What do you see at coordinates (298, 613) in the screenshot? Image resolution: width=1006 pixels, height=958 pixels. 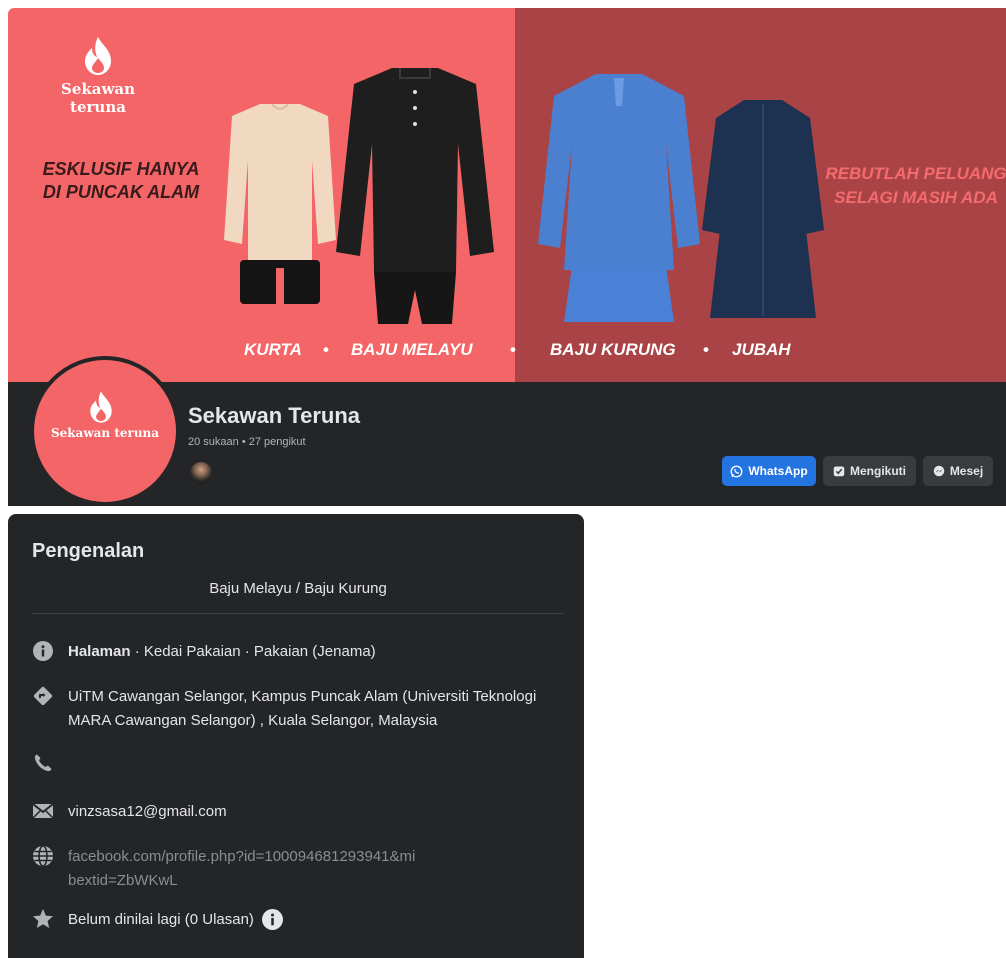 I see `intro-divider` at bounding box center [298, 613].